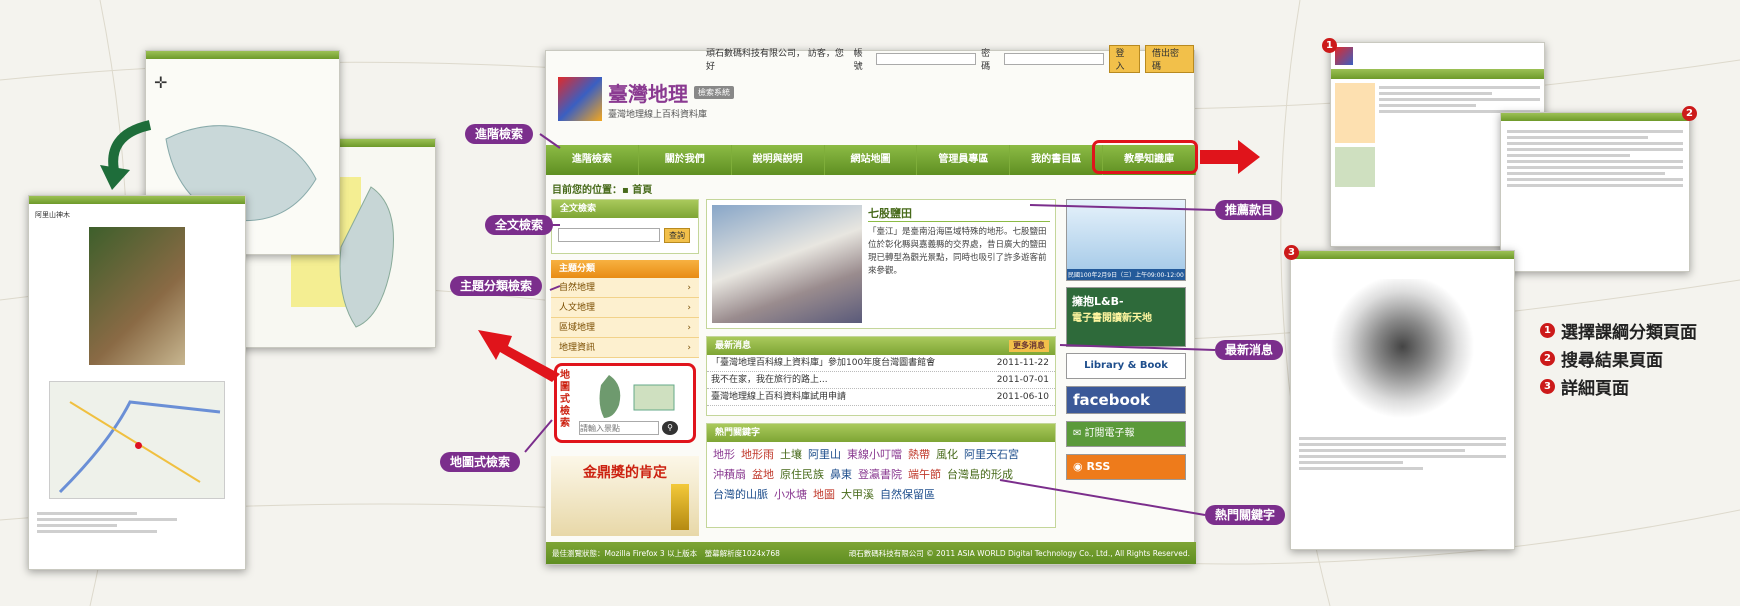 The image size is (1740, 606). What do you see at coordinates (1618, 330) in the screenshot?
I see `legend-item: 1 選擇課綱分類頁面` at bounding box center [1618, 330].